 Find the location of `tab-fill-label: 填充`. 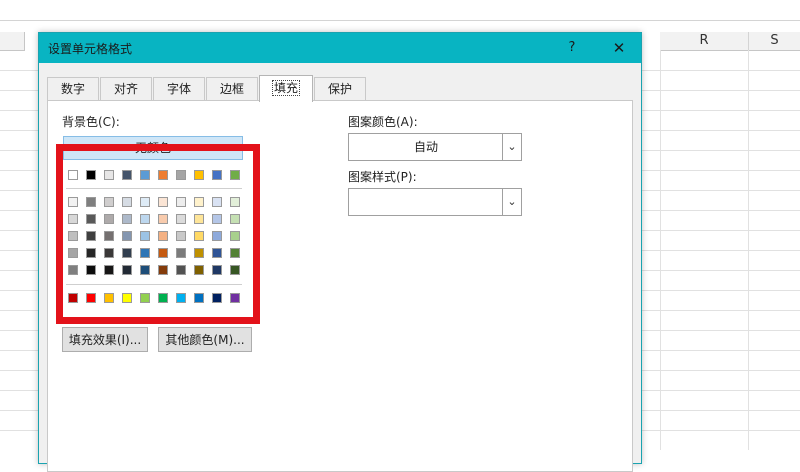

tab-fill-label: 填充 is located at coordinates (285, 88).